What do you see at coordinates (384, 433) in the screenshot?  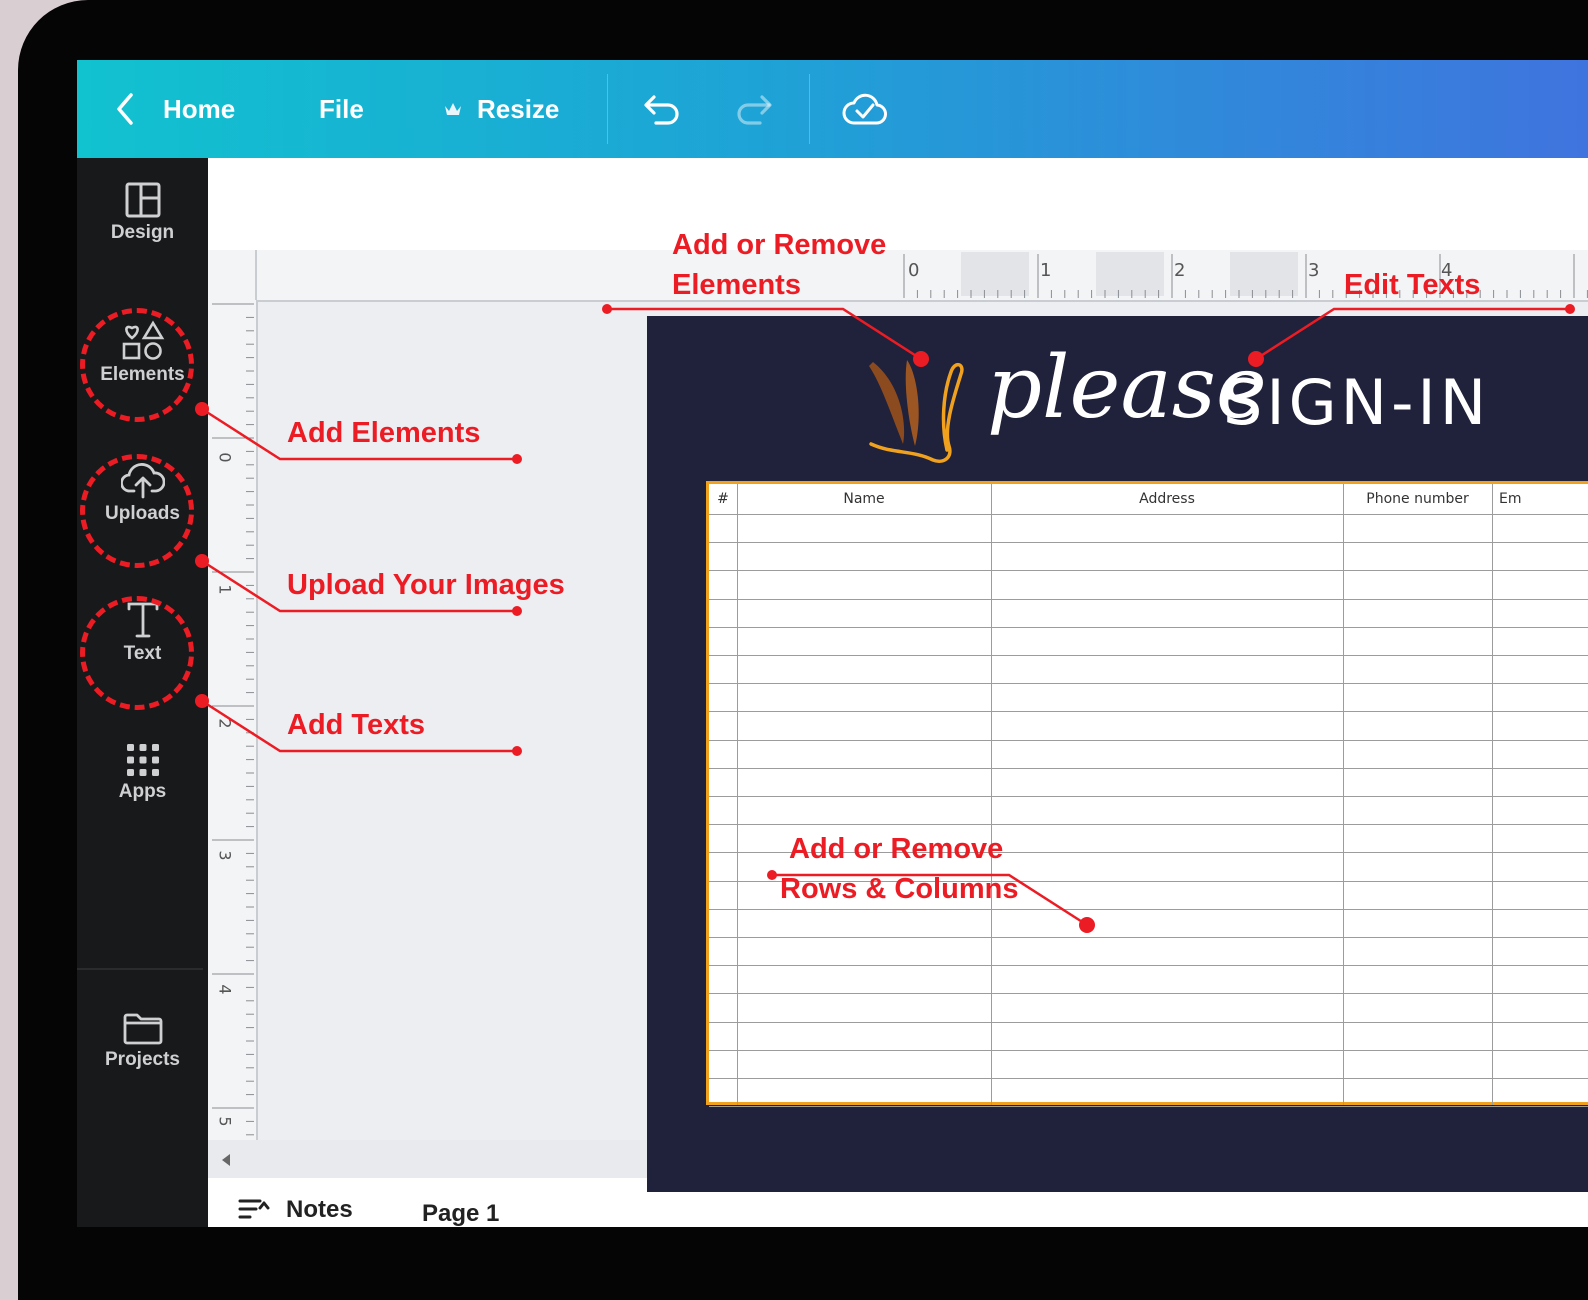 I see `annotation-add-elements: Add Elements` at bounding box center [384, 433].